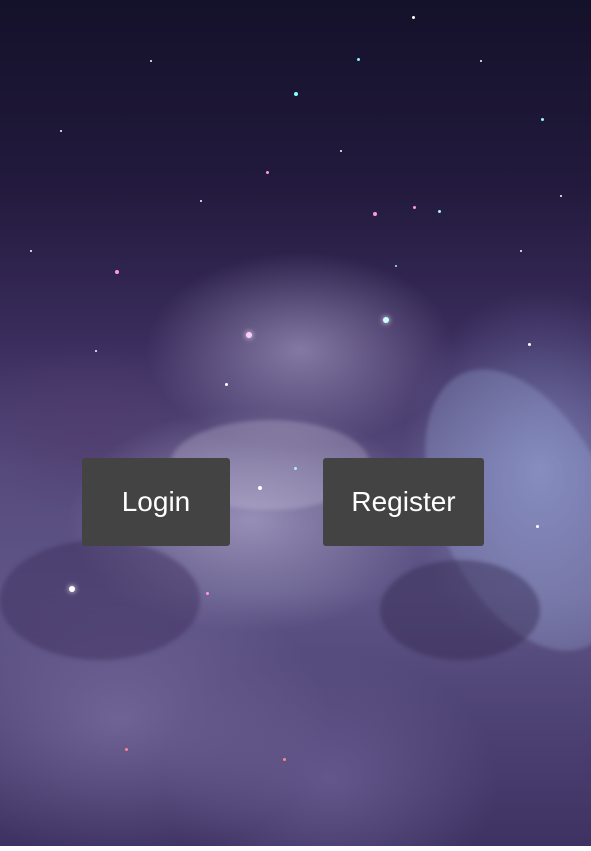 This screenshot has height=851, width=591. I want to click on register-button: Register, so click(403, 502).